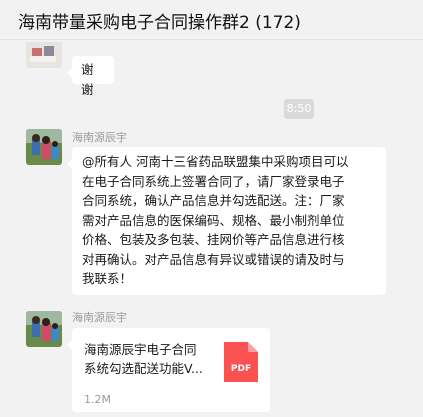 Image resolution: width=423 pixels, height=417 pixels. I want to click on pdf-icon-label: PDF, so click(241, 369).